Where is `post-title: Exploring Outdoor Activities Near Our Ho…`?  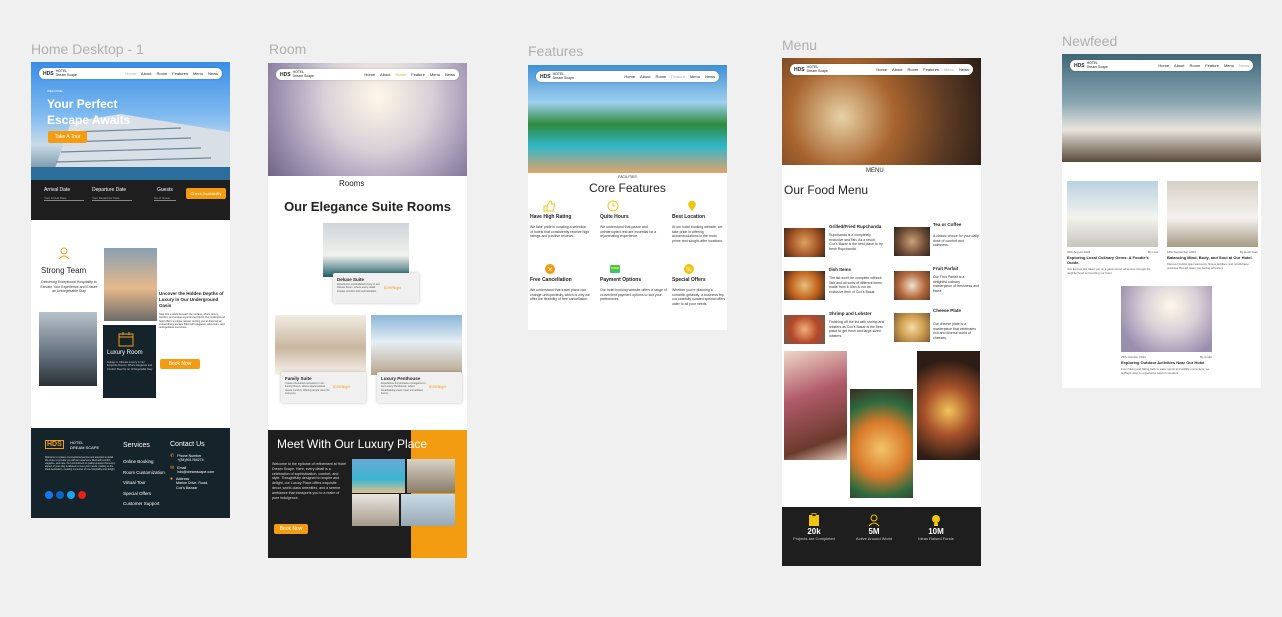 post-title: Exploring Outdoor Activities Near Our Ho… is located at coordinates (1163, 362).